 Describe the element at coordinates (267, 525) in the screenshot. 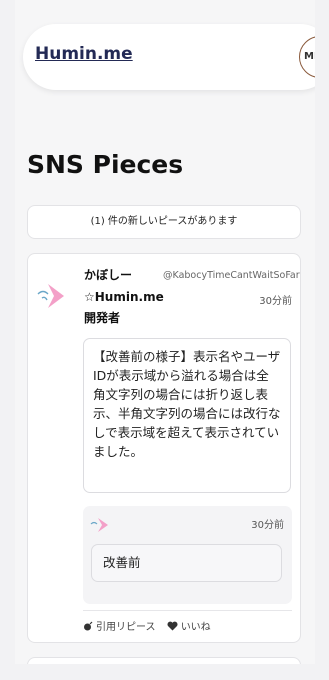

I see `quoted-time: 30分前` at that location.